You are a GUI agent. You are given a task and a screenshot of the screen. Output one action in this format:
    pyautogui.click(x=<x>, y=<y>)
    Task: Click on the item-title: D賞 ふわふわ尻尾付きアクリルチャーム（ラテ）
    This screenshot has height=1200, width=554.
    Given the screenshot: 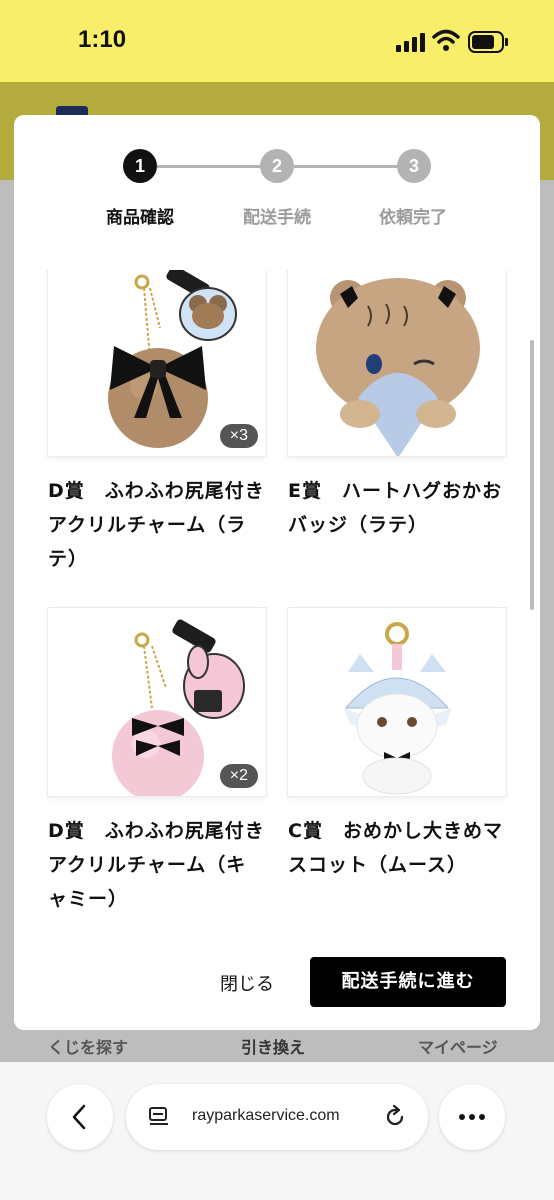 What is the action you would take?
    pyautogui.click(x=156, y=525)
    